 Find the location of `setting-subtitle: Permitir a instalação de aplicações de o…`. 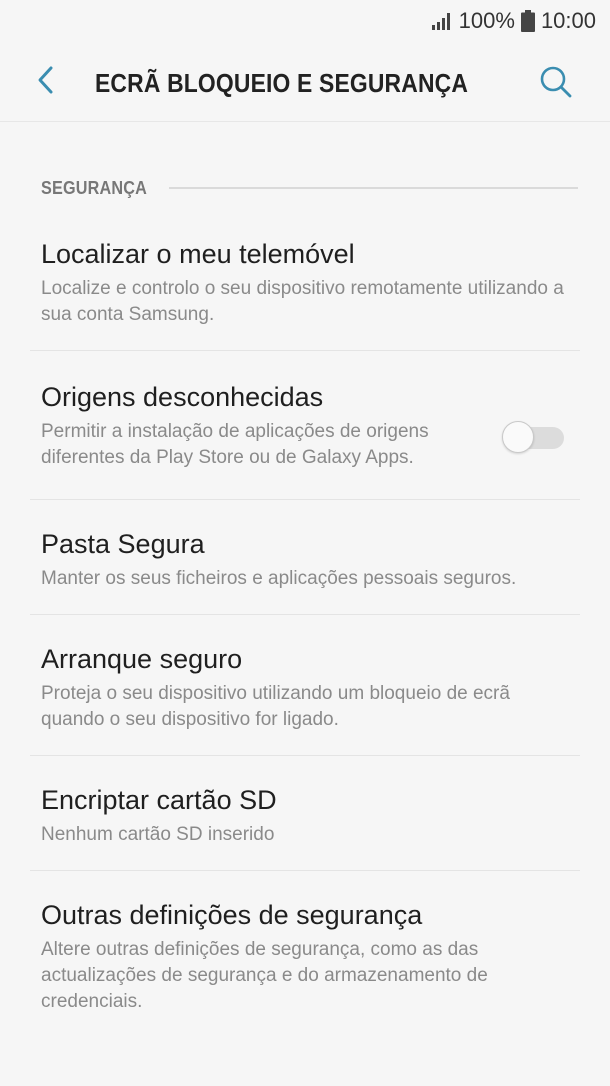

setting-subtitle: Permitir a instalação de aplicações de o… is located at coordinates (235, 444).